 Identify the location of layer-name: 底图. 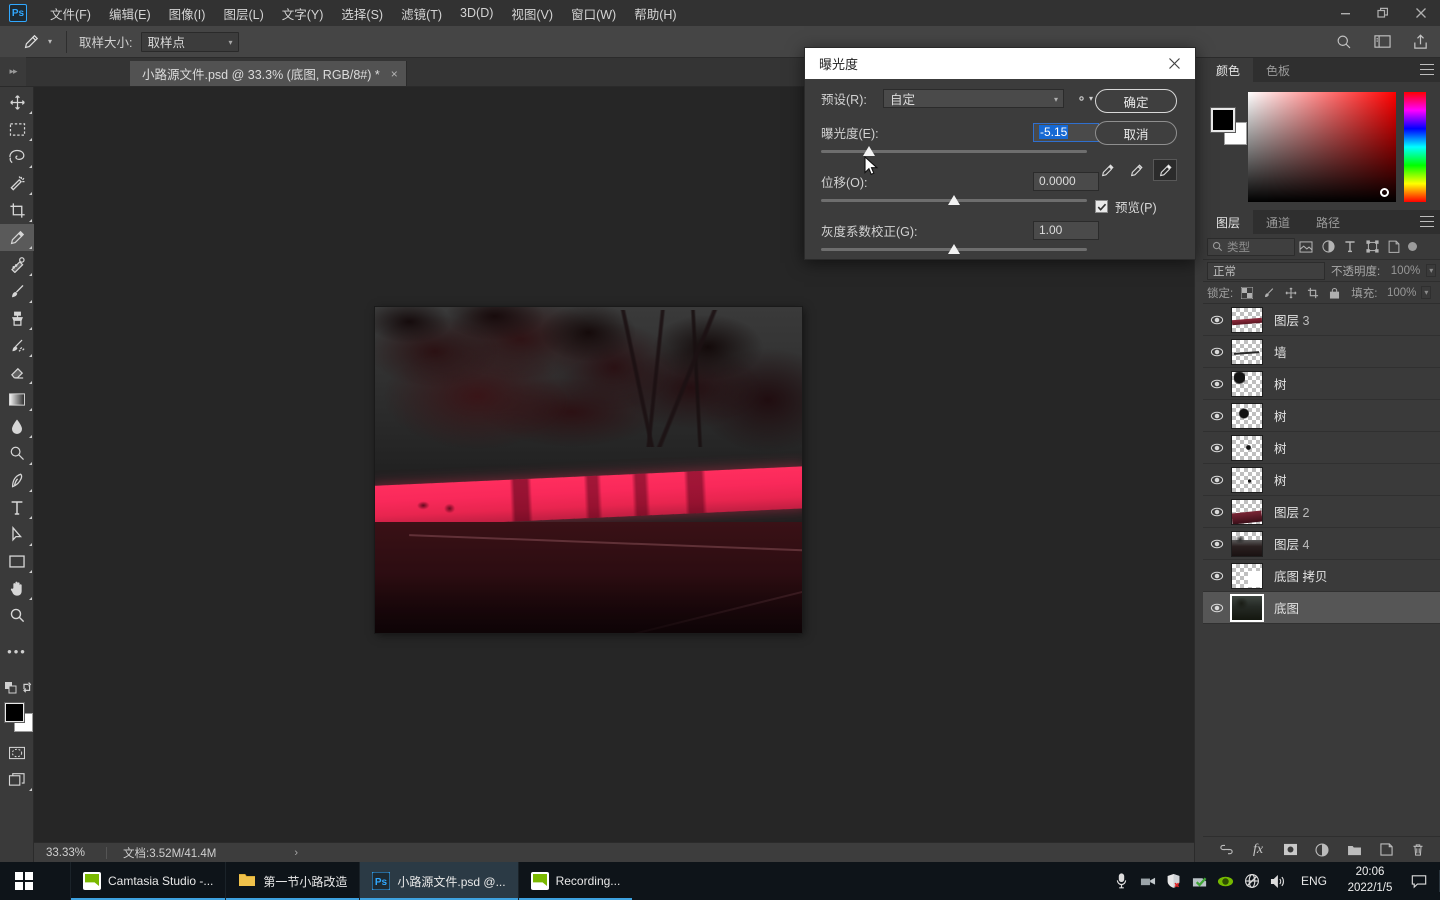
(1286, 607).